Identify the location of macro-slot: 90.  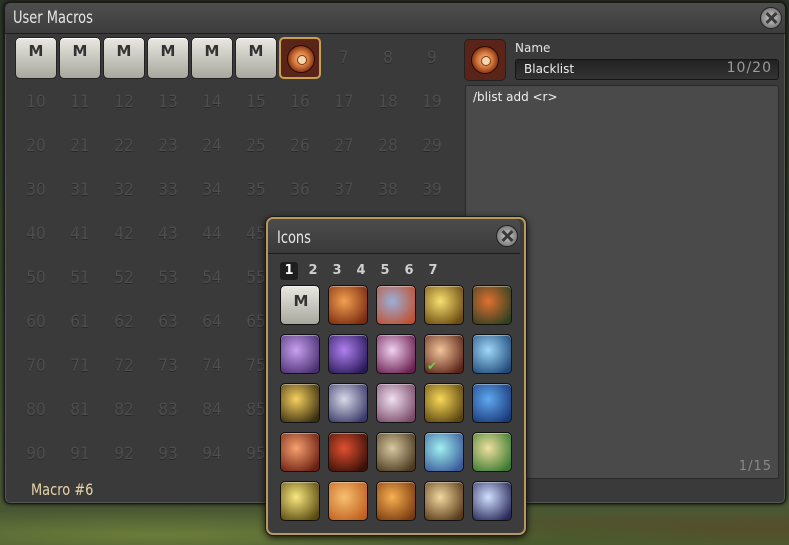
(36, 454).